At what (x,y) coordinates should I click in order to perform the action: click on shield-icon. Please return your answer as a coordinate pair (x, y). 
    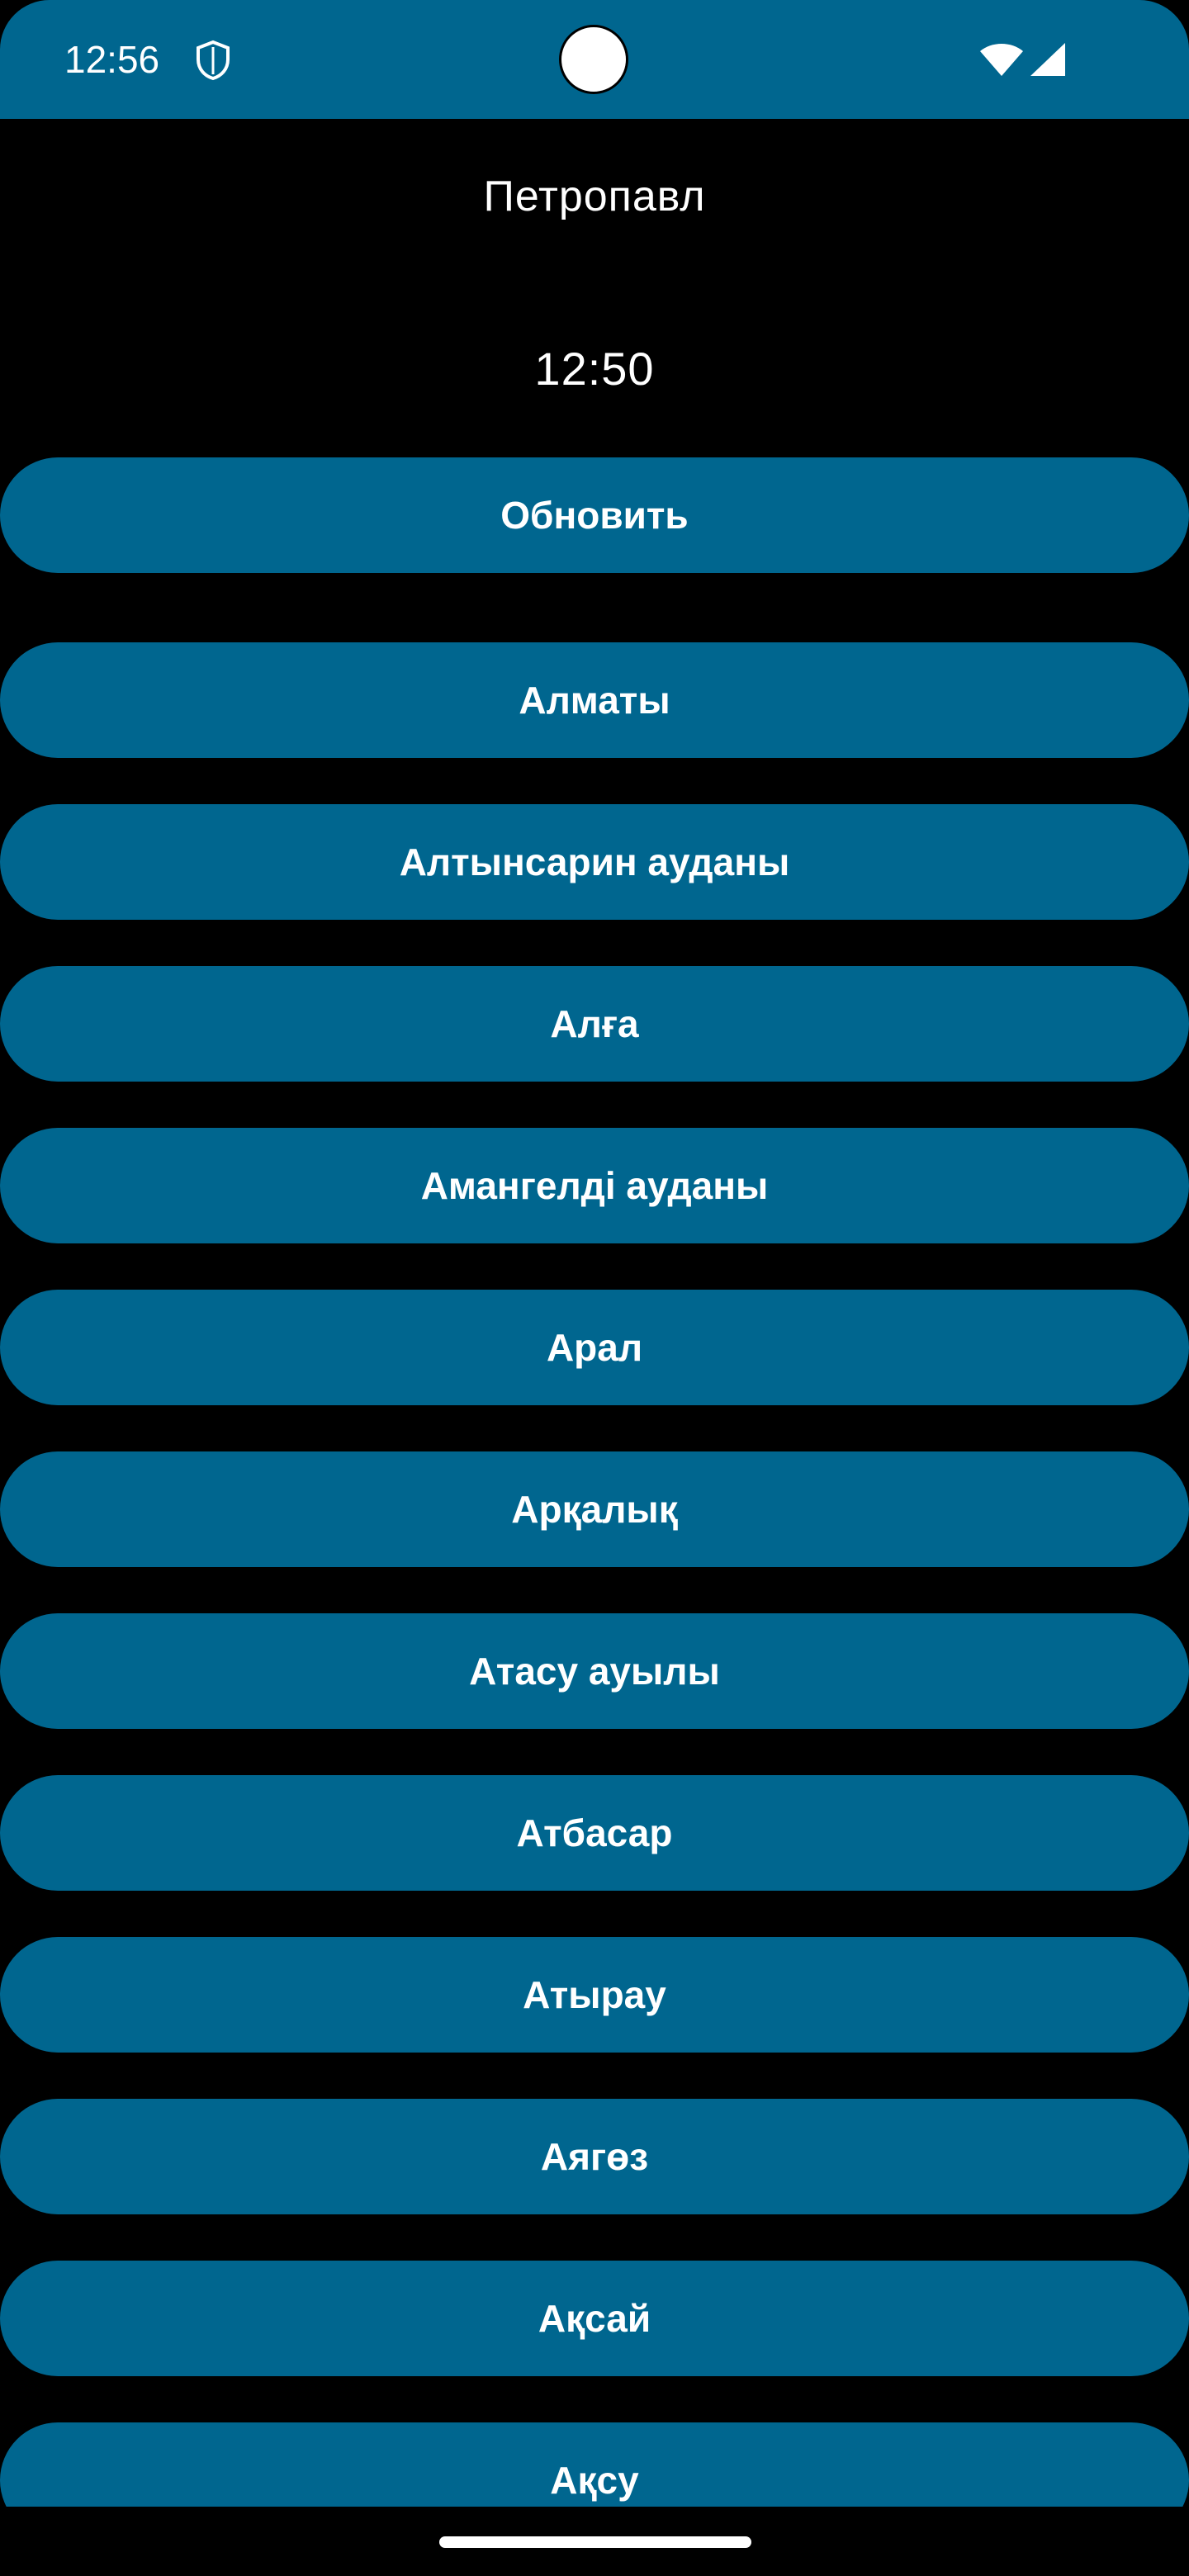
    Looking at the image, I should click on (213, 60).